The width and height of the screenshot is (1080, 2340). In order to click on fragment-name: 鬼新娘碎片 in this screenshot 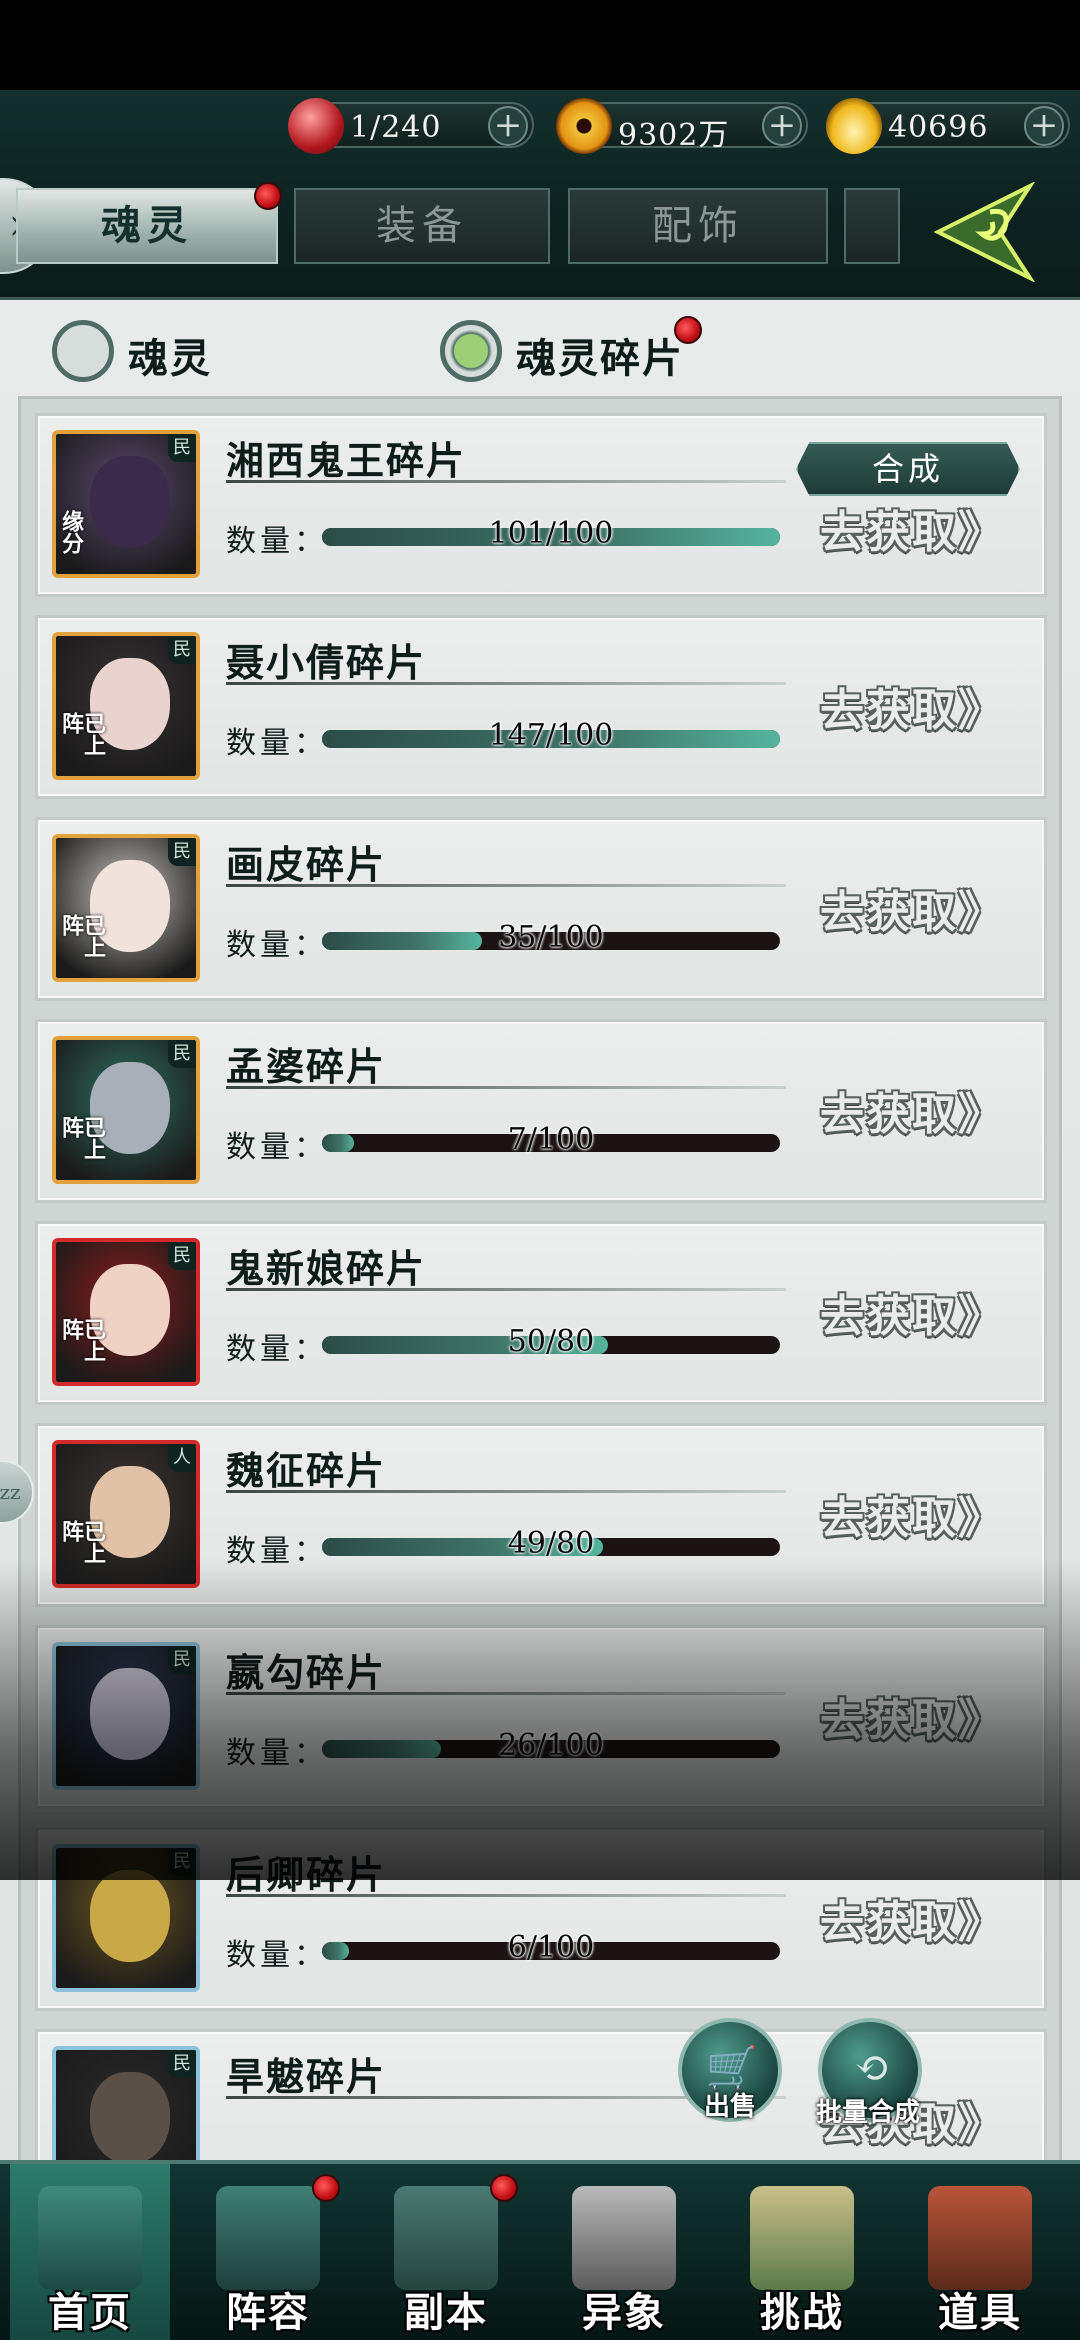, I will do `click(326, 1268)`.